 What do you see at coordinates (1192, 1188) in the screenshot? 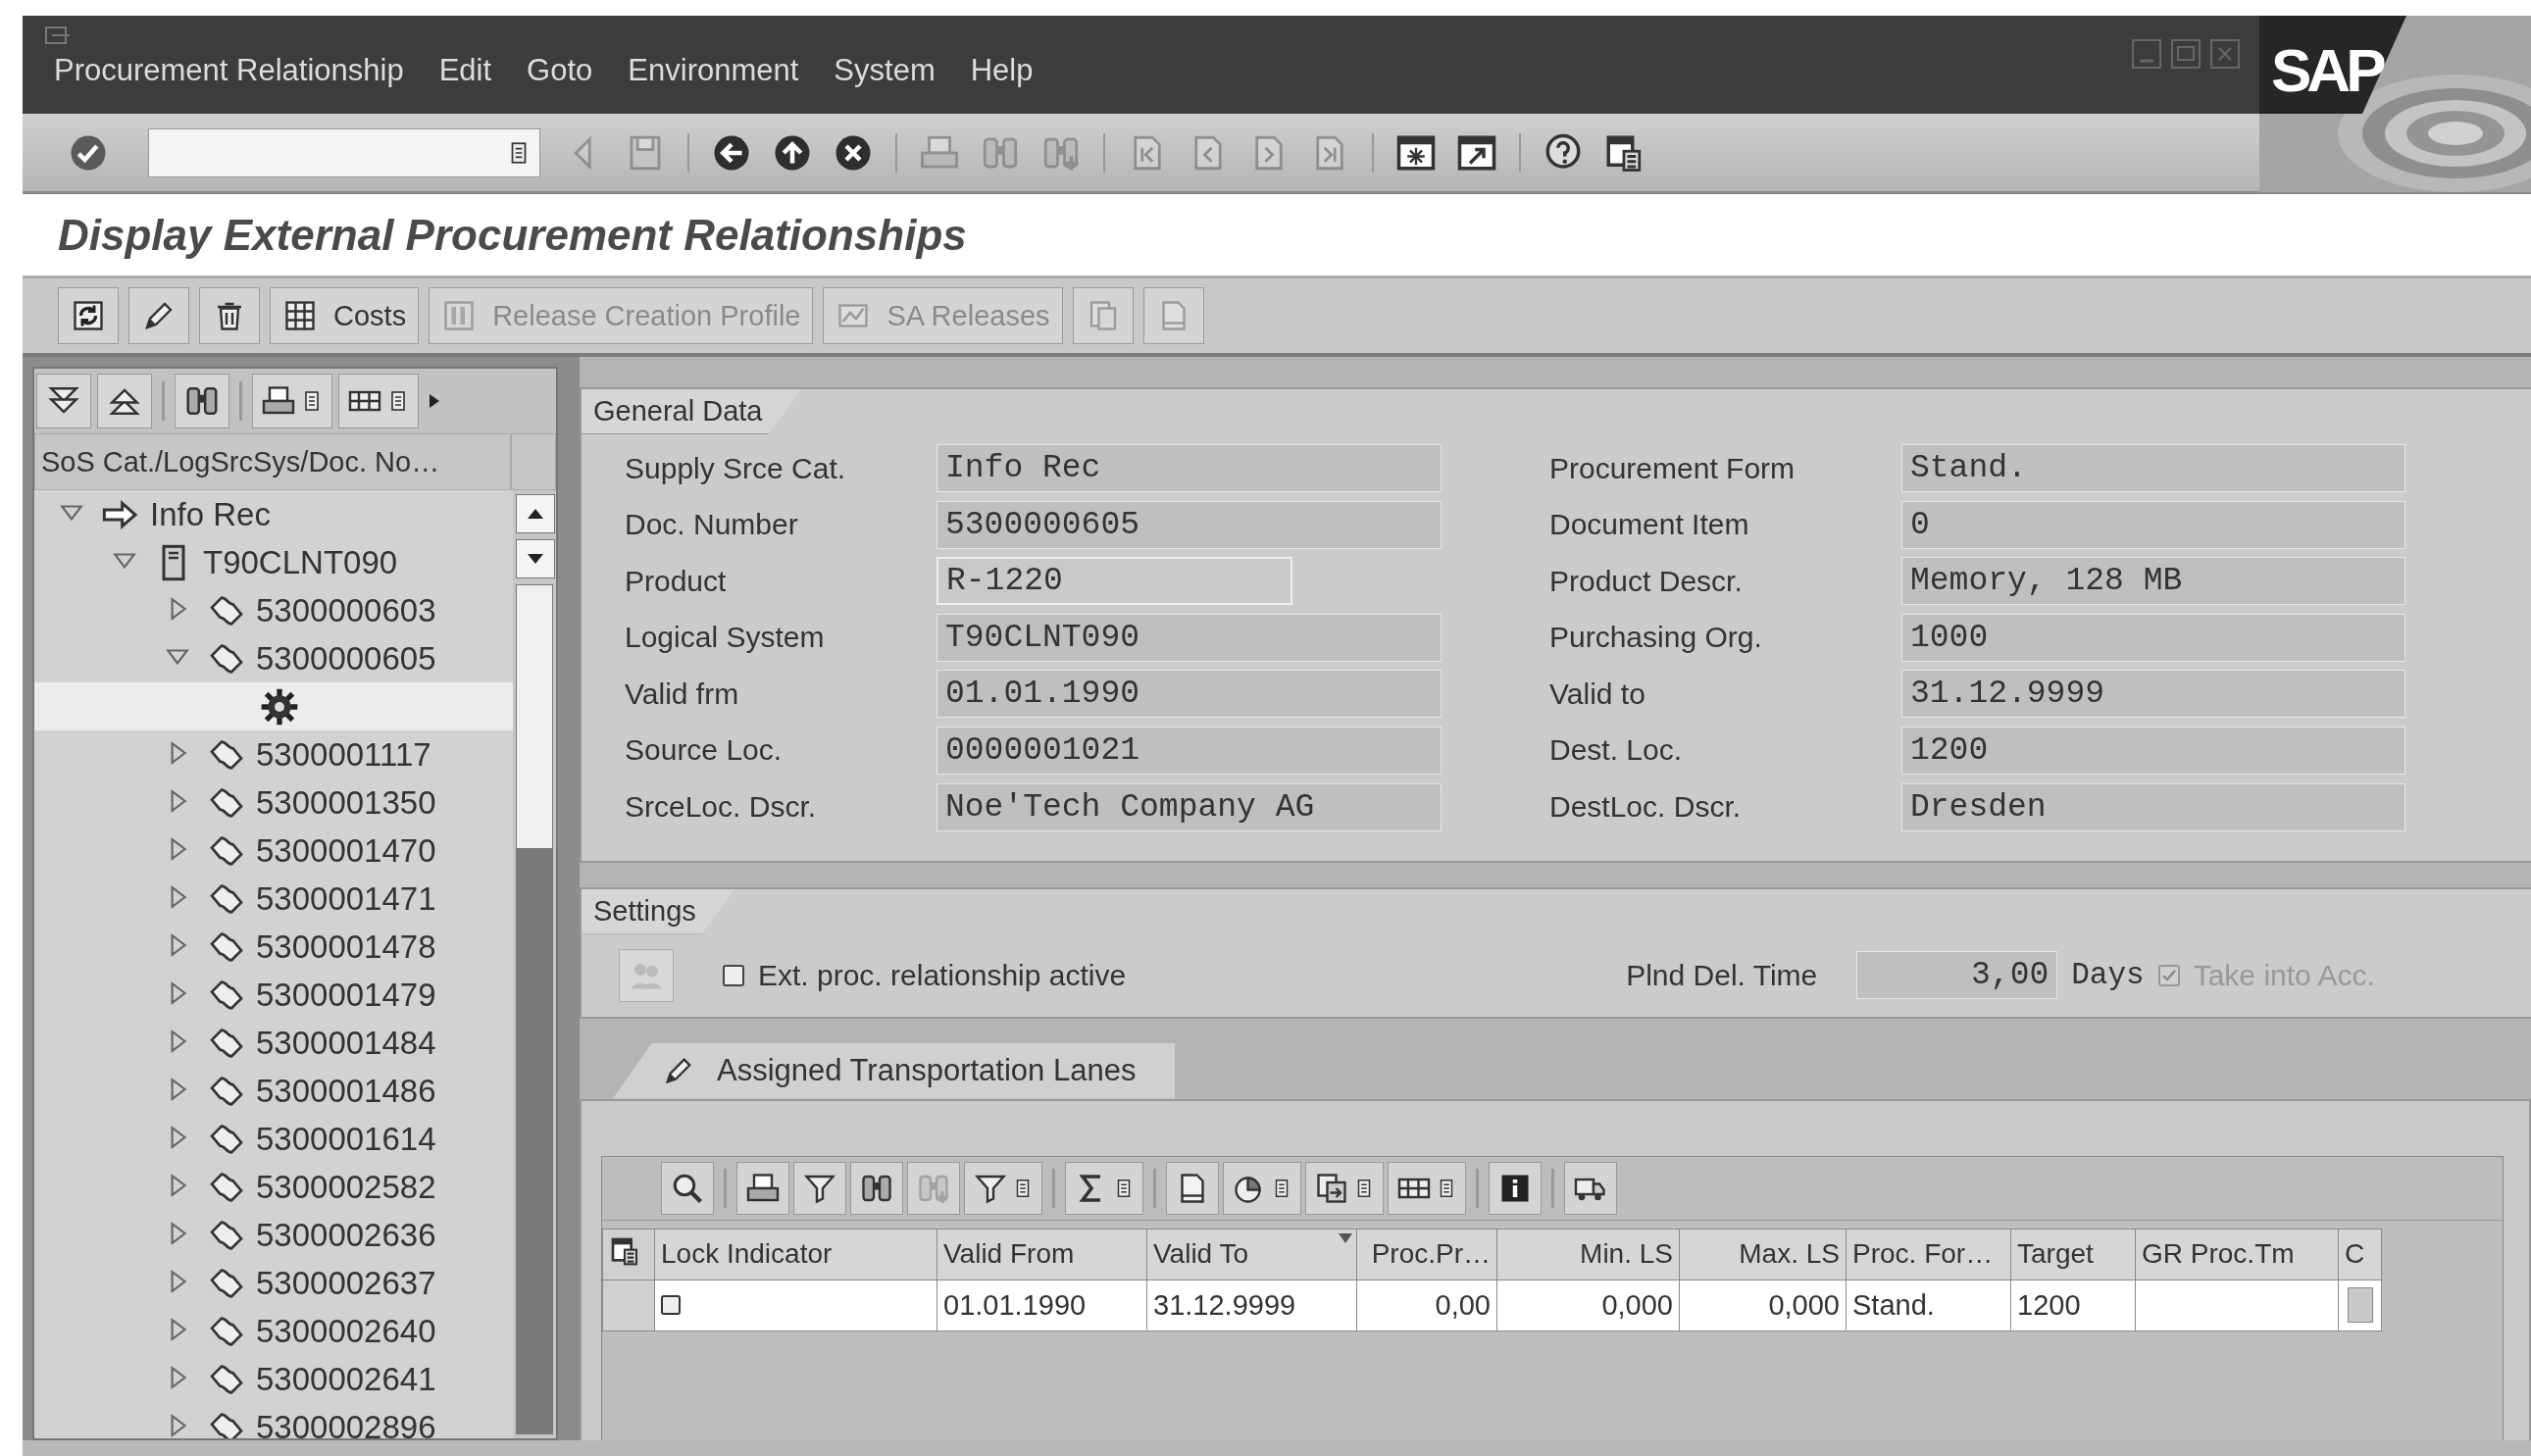
I see `page-button` at bounding box center [1192, 1188].